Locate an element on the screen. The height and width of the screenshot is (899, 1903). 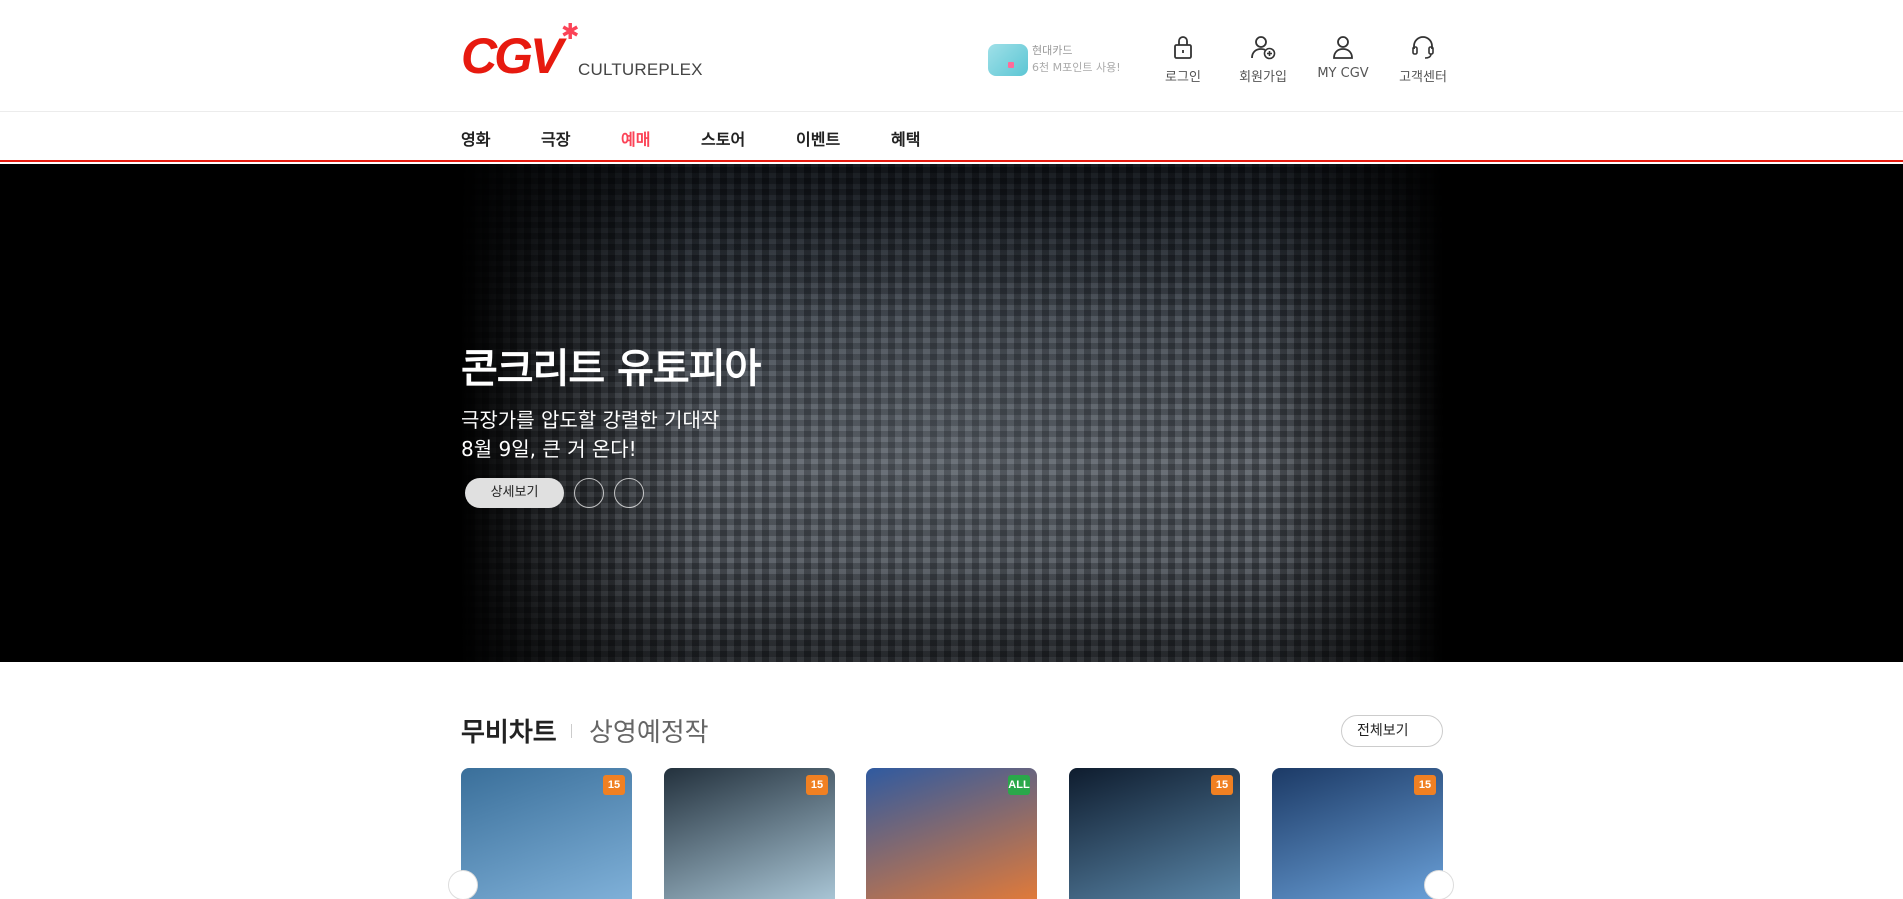
tab-upcoming: 상영예정작 is located at coordinates (649, 730).